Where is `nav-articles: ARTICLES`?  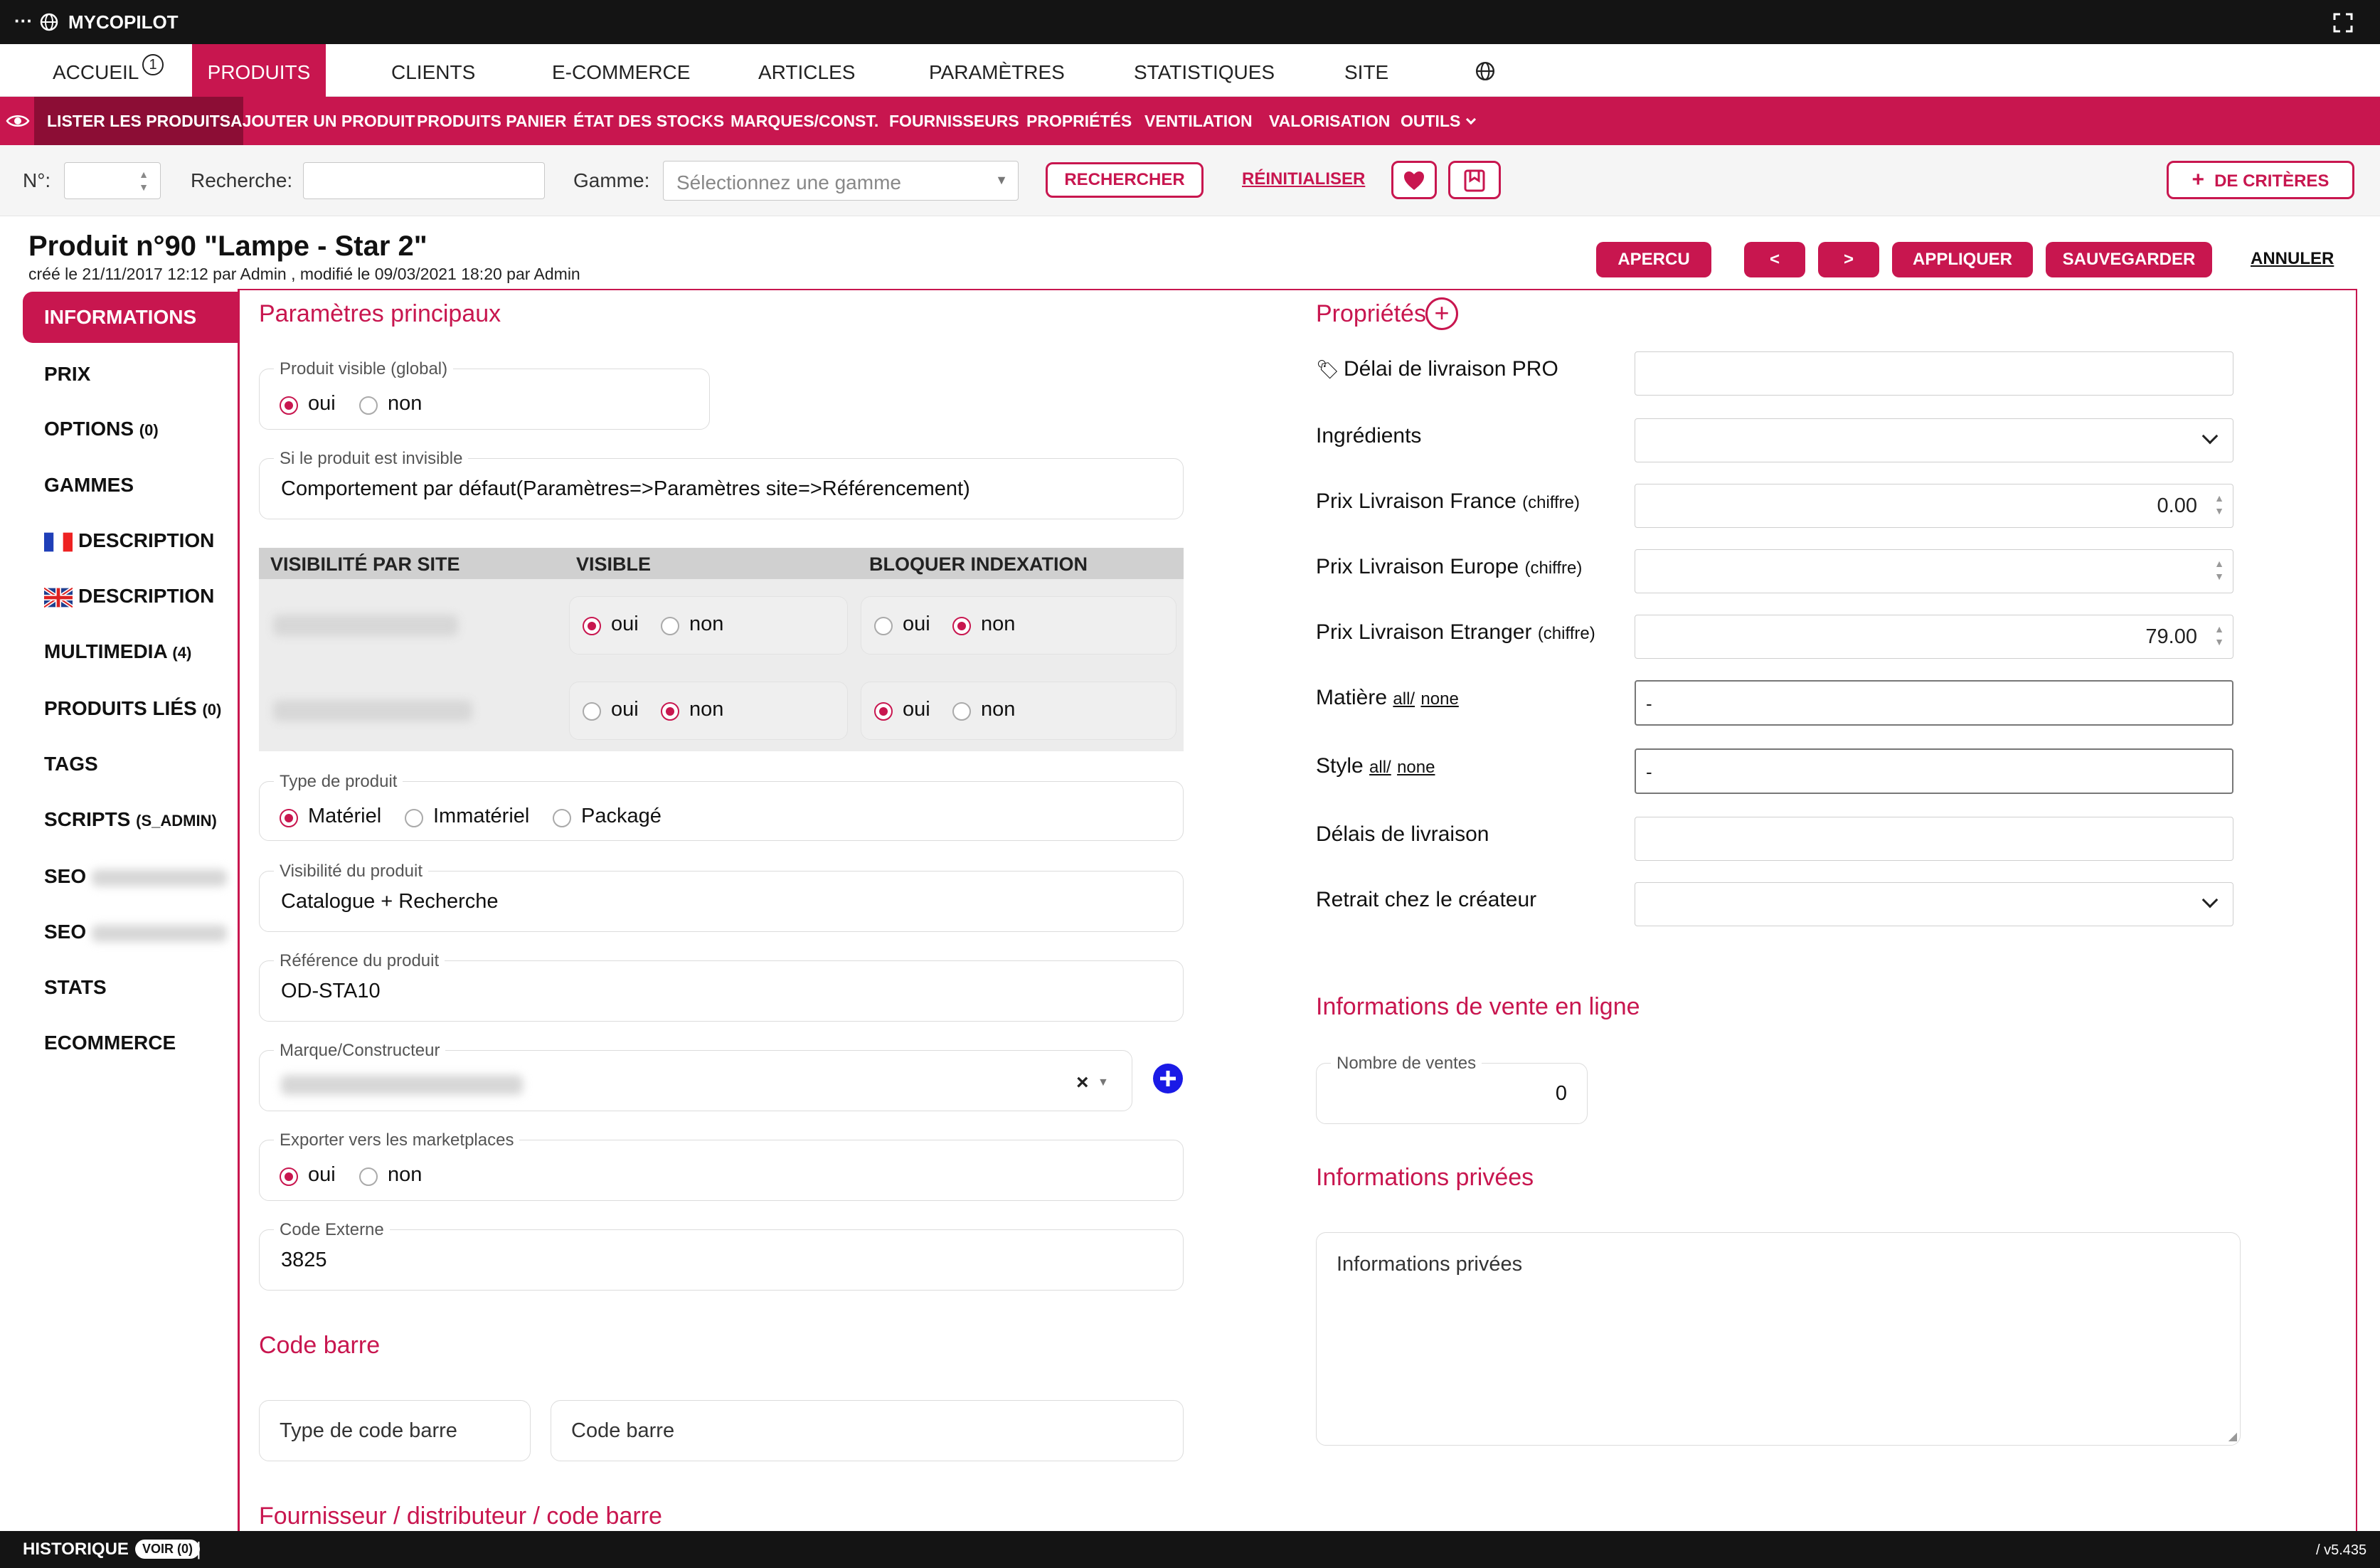 nav-articles: ARTICLES is located at coordinates (806, 70).